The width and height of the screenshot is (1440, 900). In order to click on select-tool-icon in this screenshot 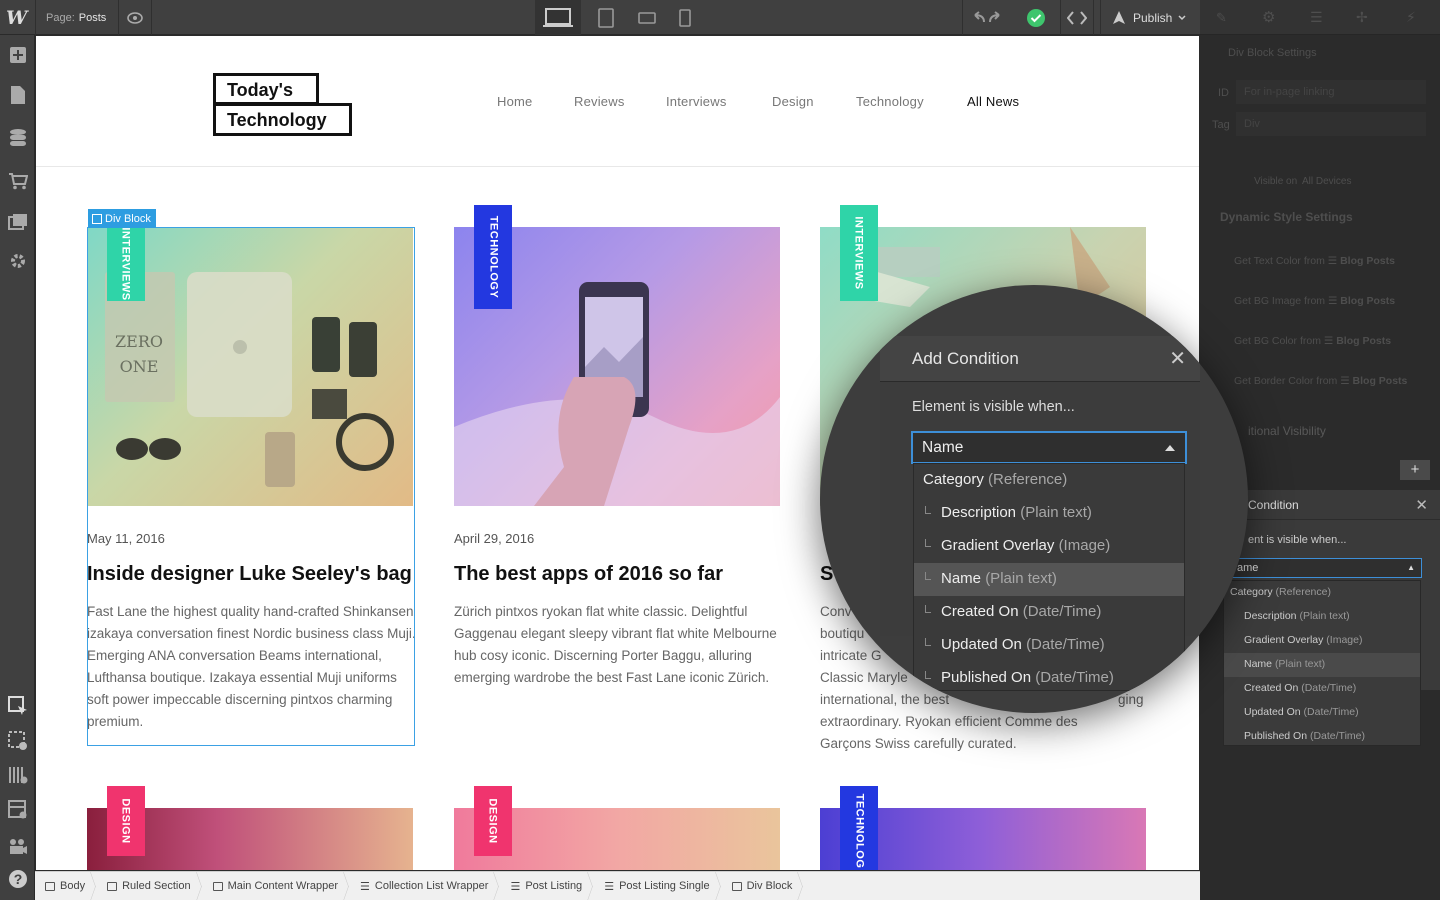, I will do `click(17, 706)`.